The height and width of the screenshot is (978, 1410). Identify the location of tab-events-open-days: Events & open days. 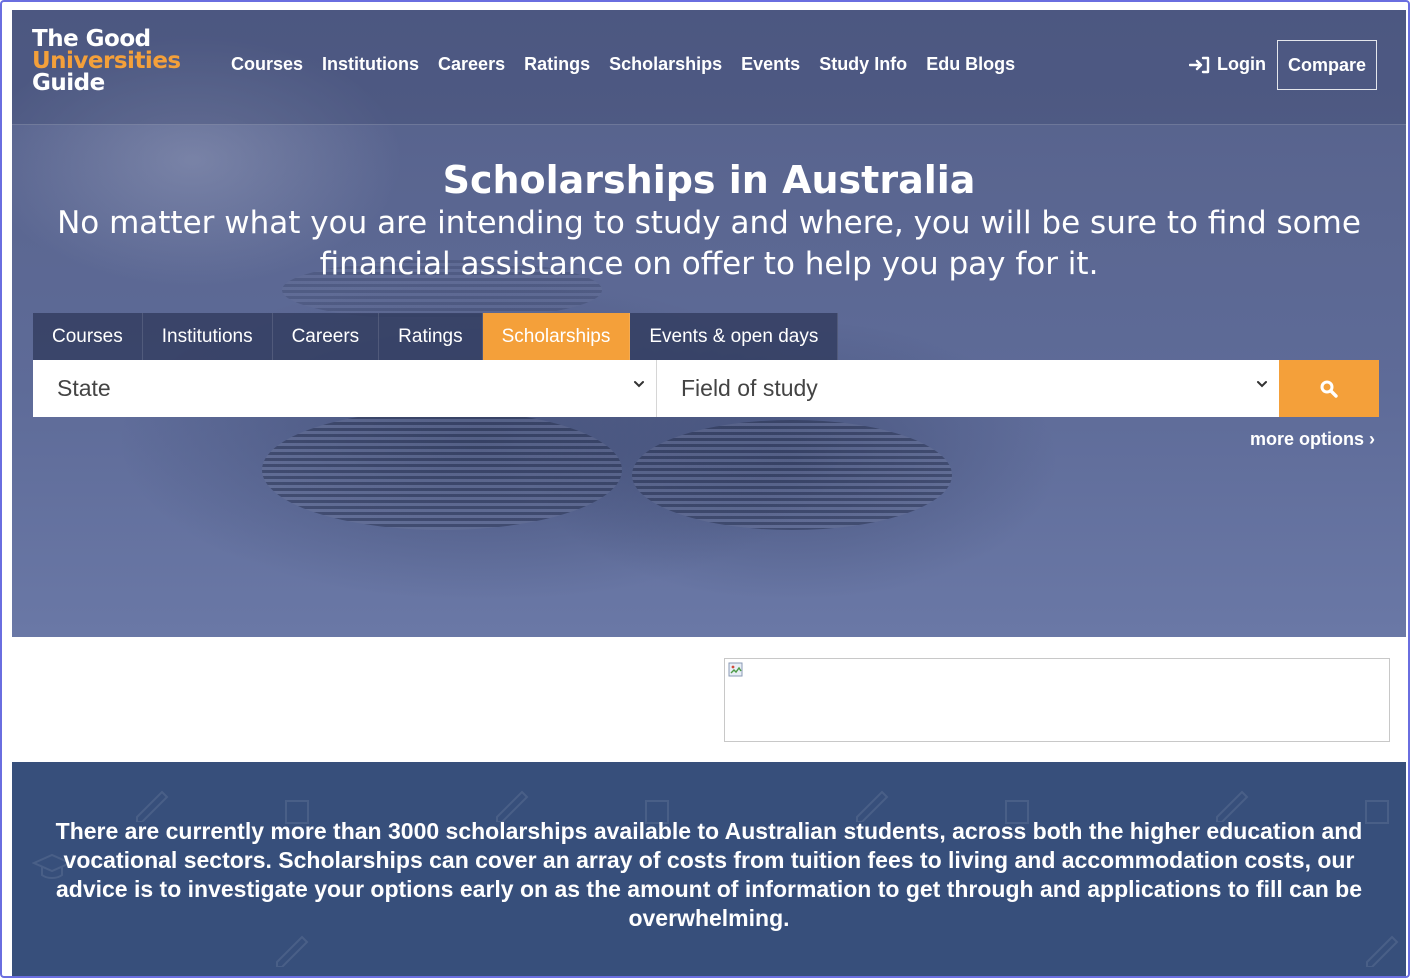
(734, 336).